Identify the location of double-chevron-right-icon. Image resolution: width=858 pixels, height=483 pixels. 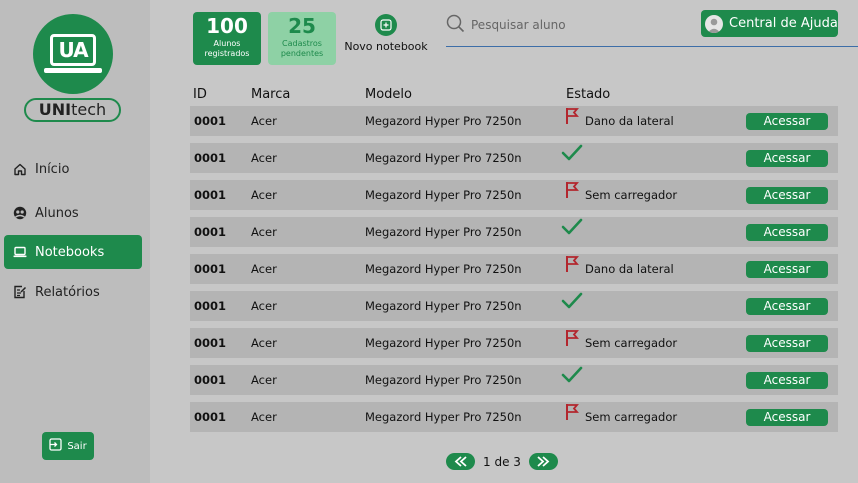
(543, 461).